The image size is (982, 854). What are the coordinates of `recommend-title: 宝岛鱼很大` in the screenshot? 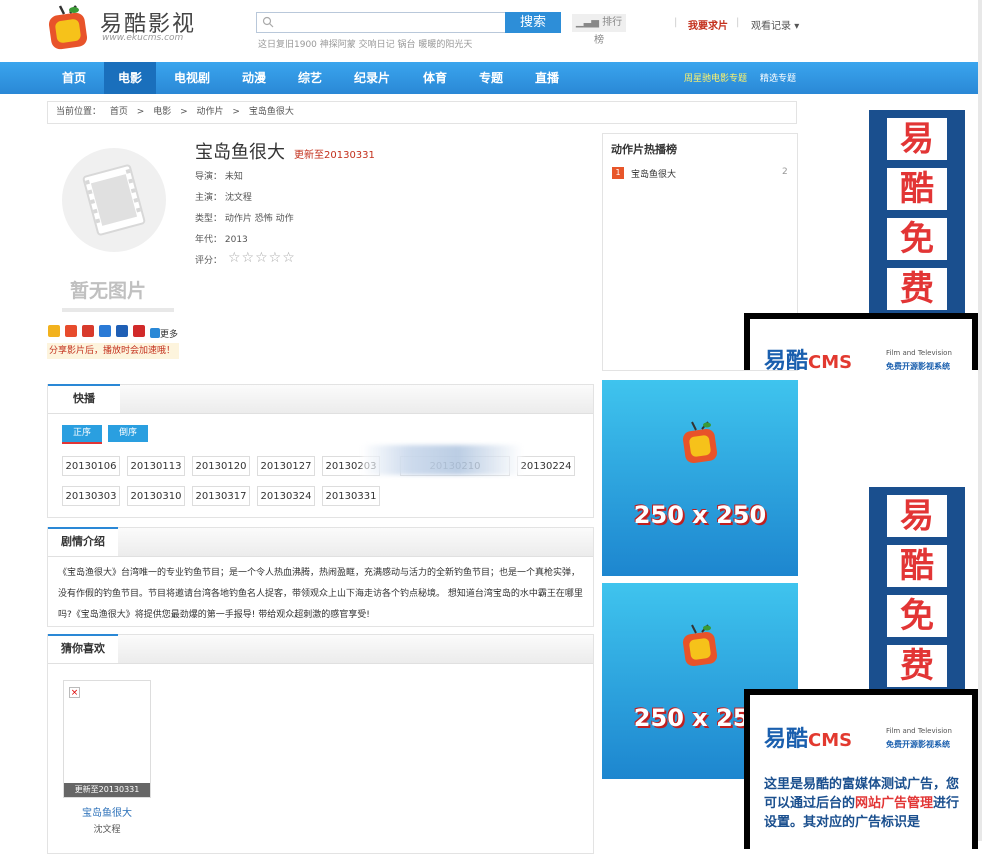 It's located at (107, 811).